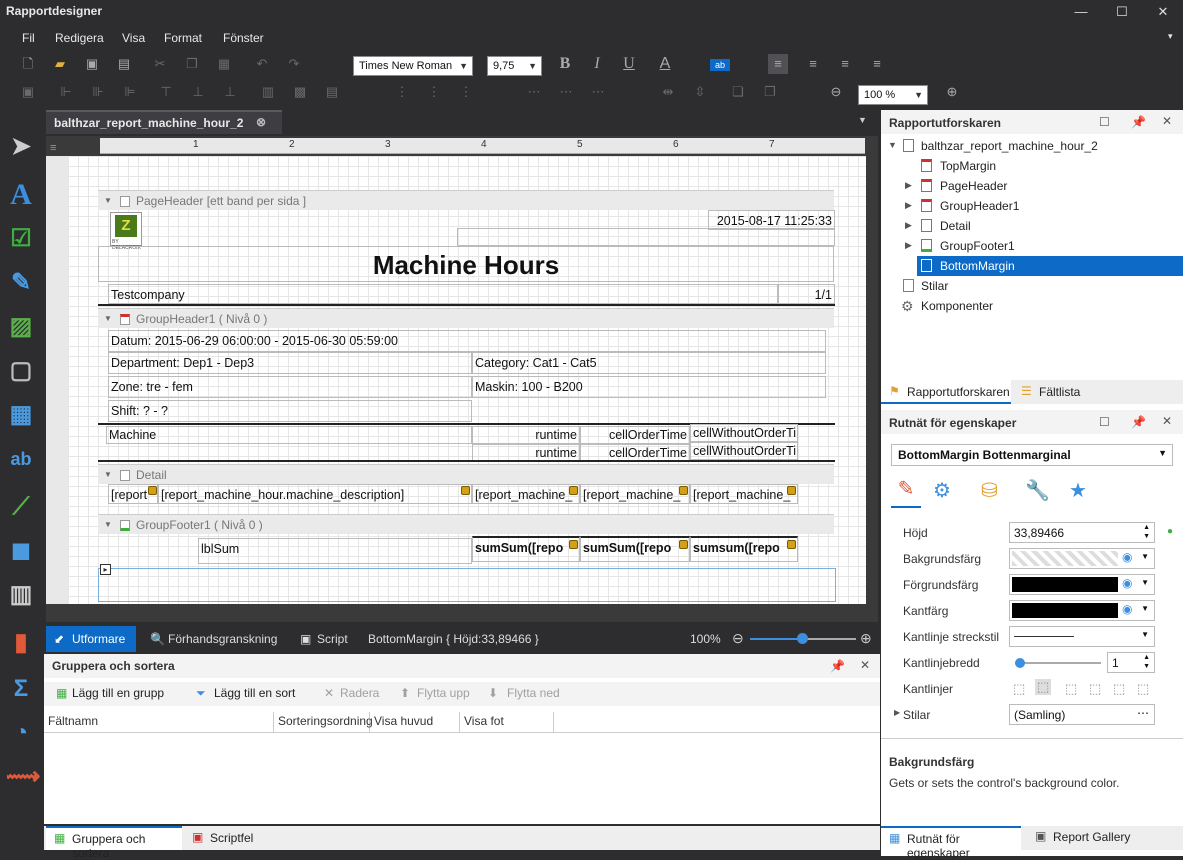  What do you see at coordinates (668, 92) in the screenshot?
I see `center-h-icon: ⇹` at bounding box center [668, 92].